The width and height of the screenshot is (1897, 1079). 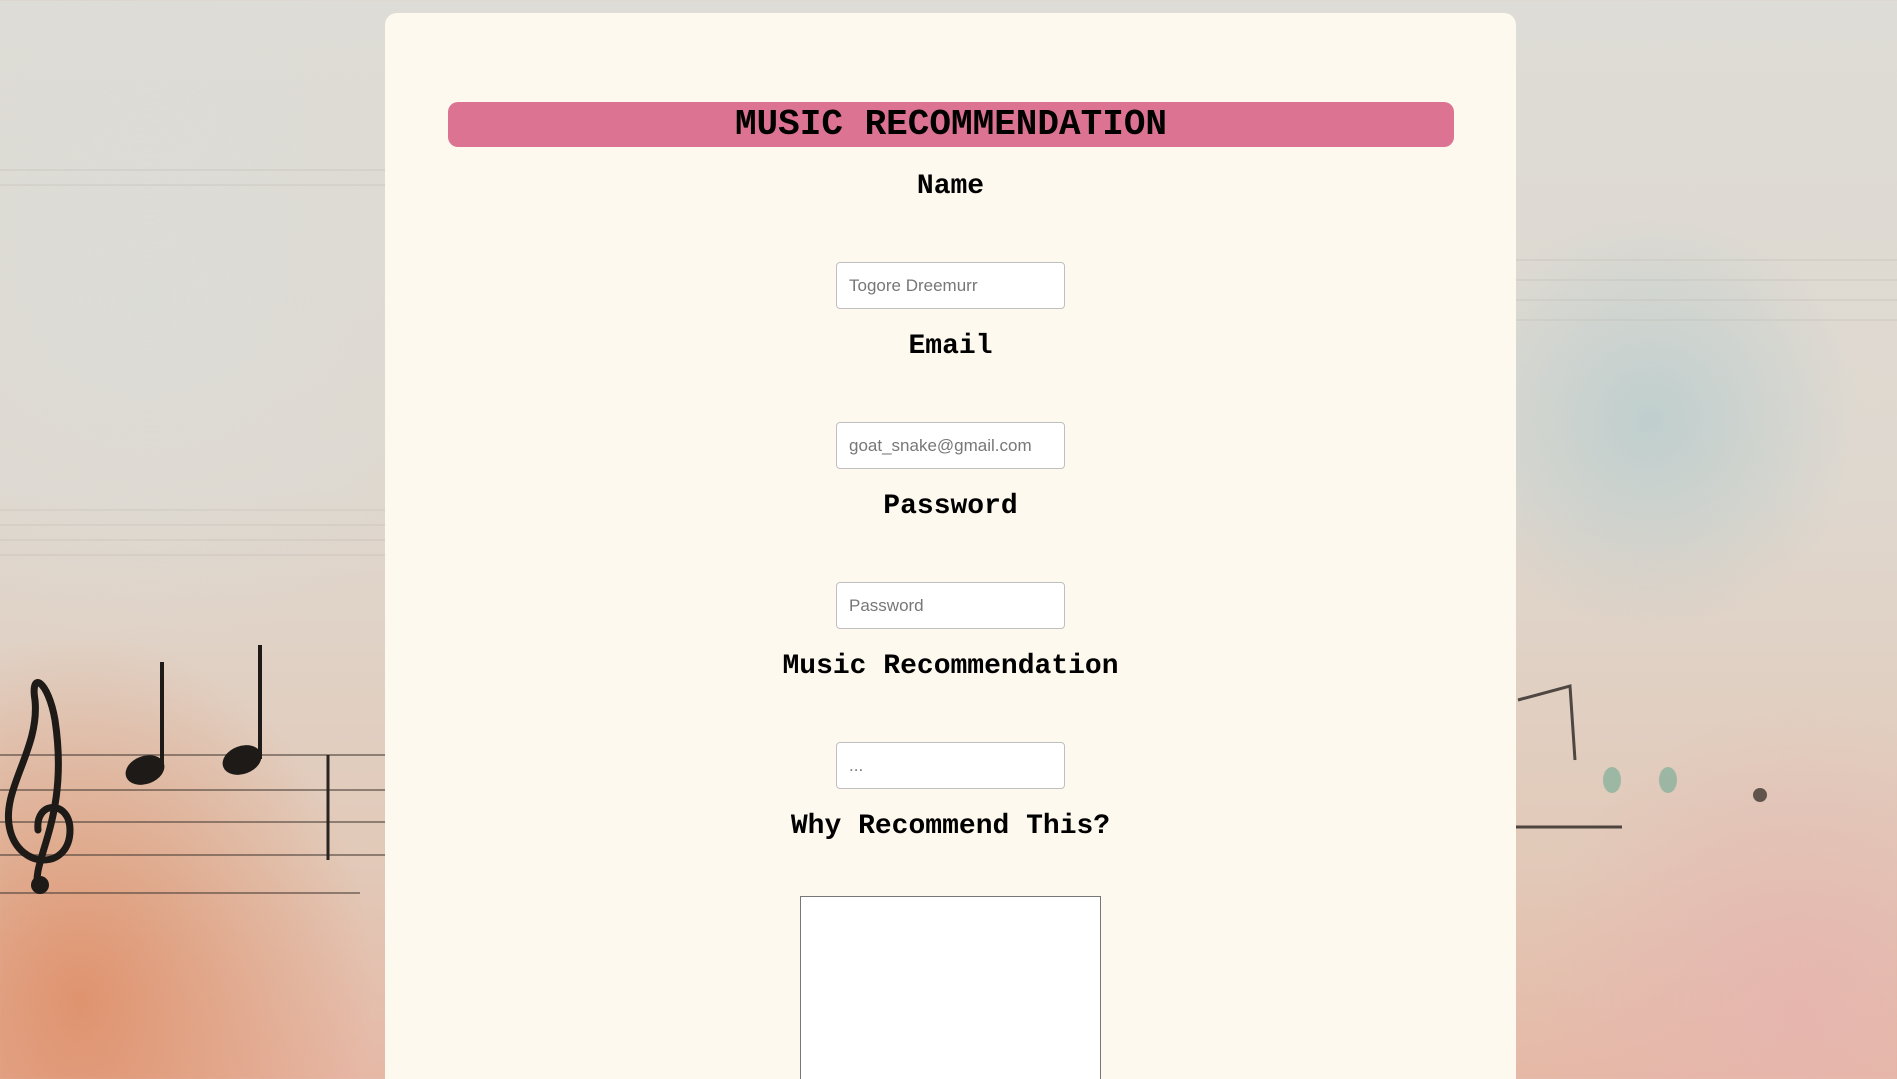 I want to click on why-recommend-textarea, so click(x=950, y=987).